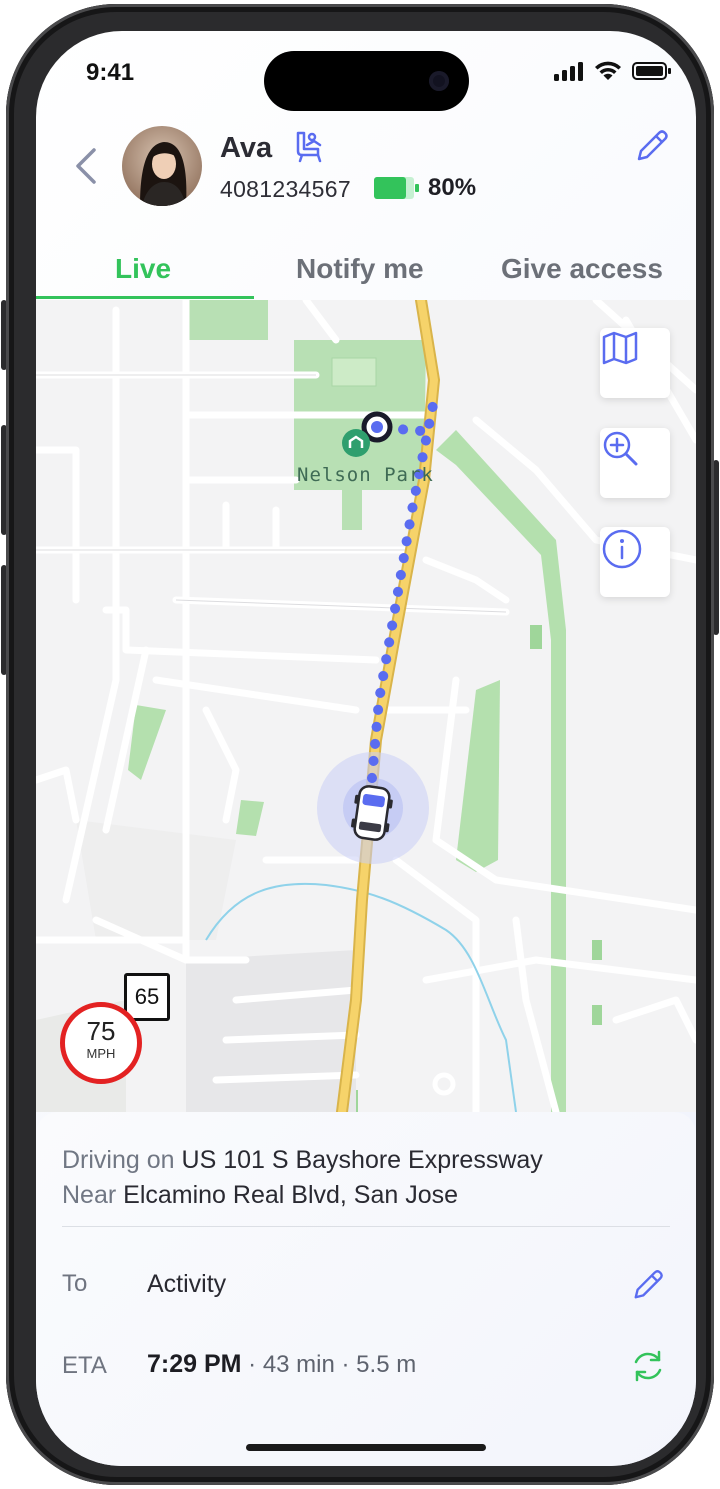 The height and width of the screenshot is (1489, 720). Describe the element at coordinates (75, 1283) in the screenshot. I see `to-label: To` at that location.